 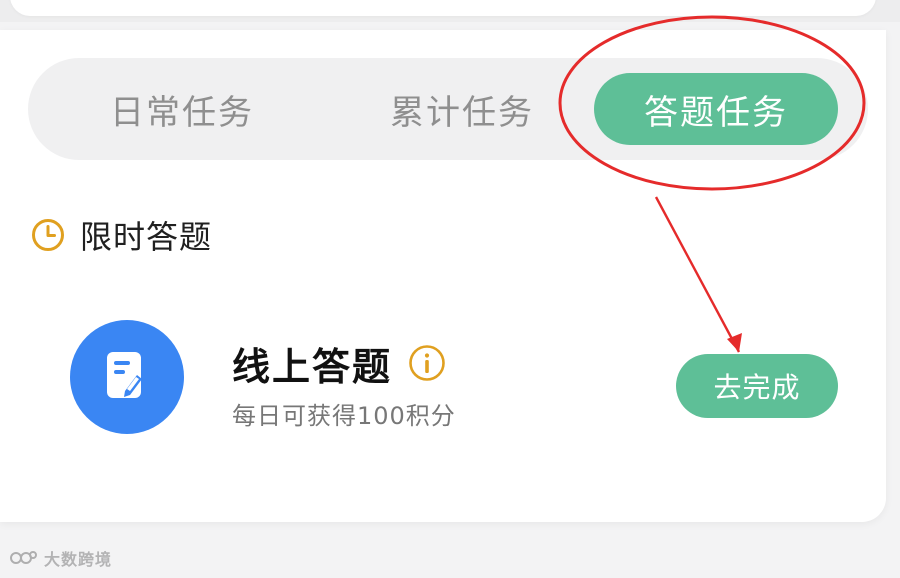 What do you see at coordinates (757, 386) in the screenshot?
I see `go-complete-button: 去完成` at bounding box center [757, 386].